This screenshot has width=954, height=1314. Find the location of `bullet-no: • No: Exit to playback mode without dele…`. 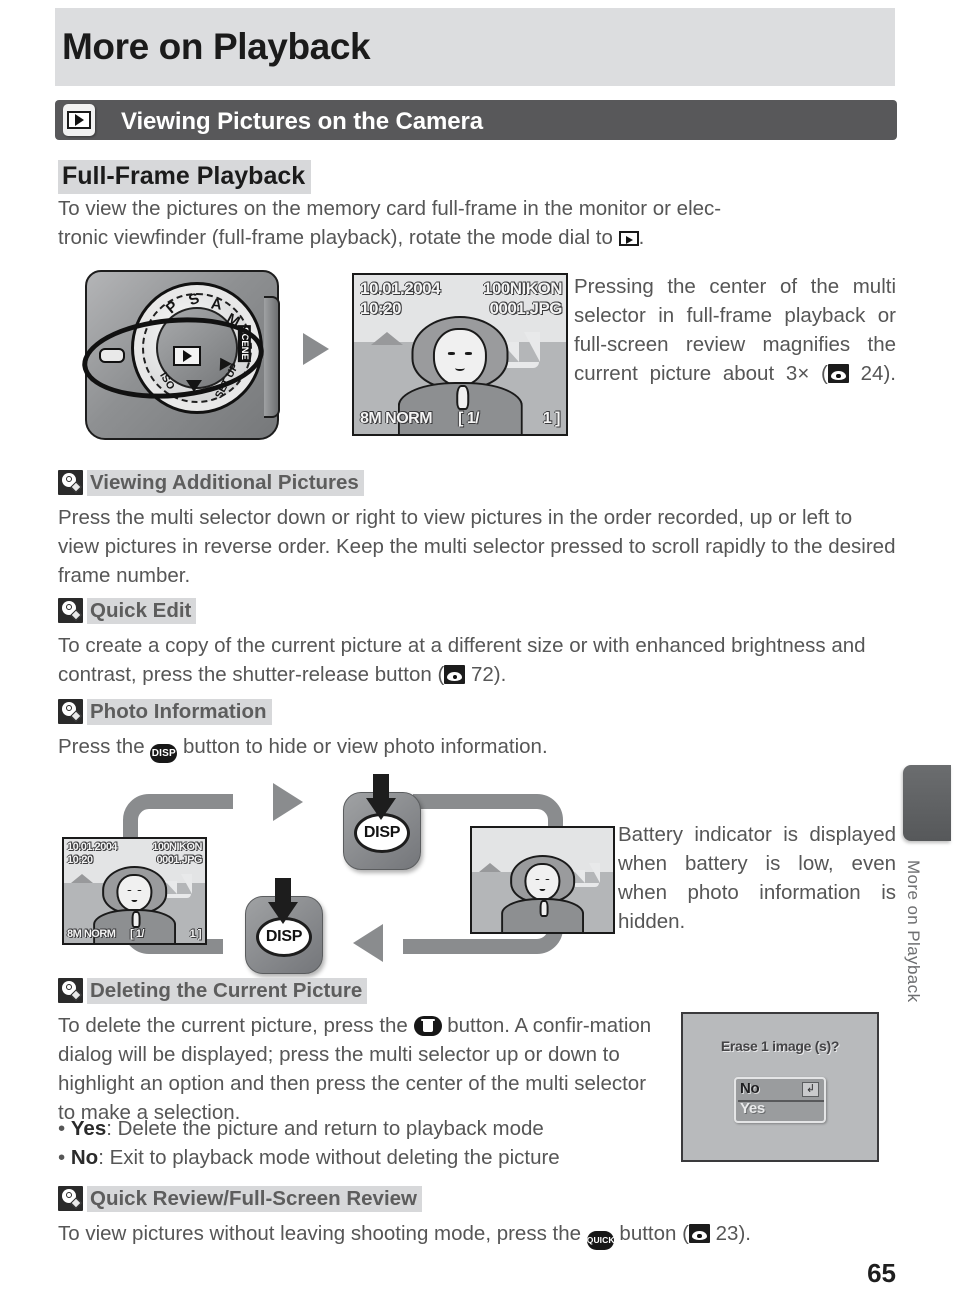

bullet-no: • No: Exit to playback mode without dele… is located at coordinates (309, 1157).